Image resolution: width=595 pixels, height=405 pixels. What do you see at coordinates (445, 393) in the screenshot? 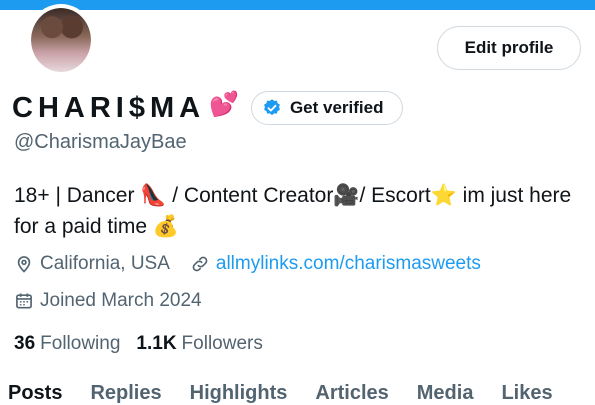
I see `tab-media: Media` at bounding box center [445, 393].